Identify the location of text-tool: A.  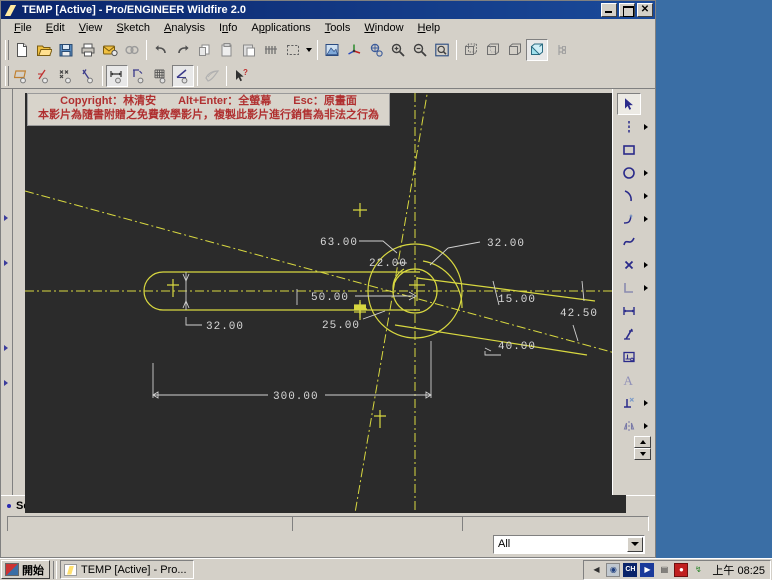
(629, 380).